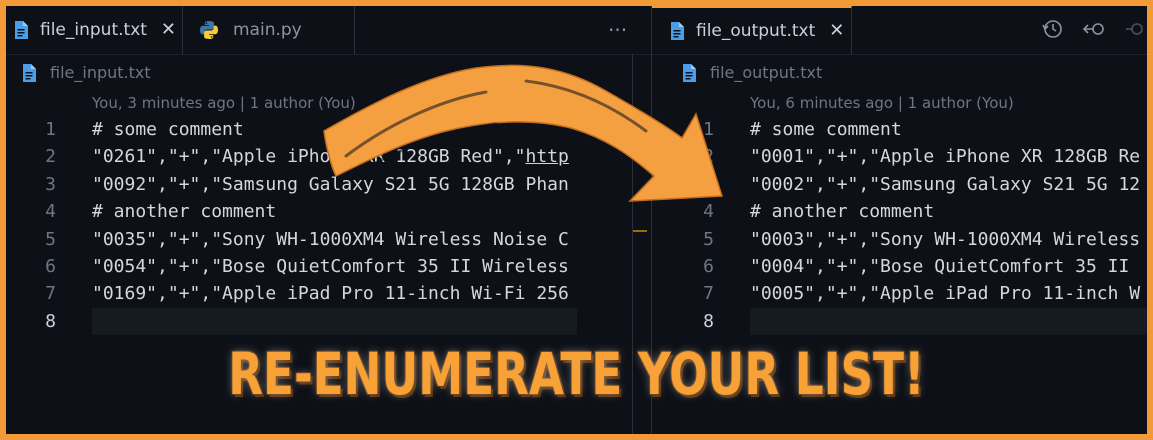 This screenshot has width=1153, height=440. I want to click on headline-text: RE-ENUMERATE YOUR LIST!, so click(576, 374).